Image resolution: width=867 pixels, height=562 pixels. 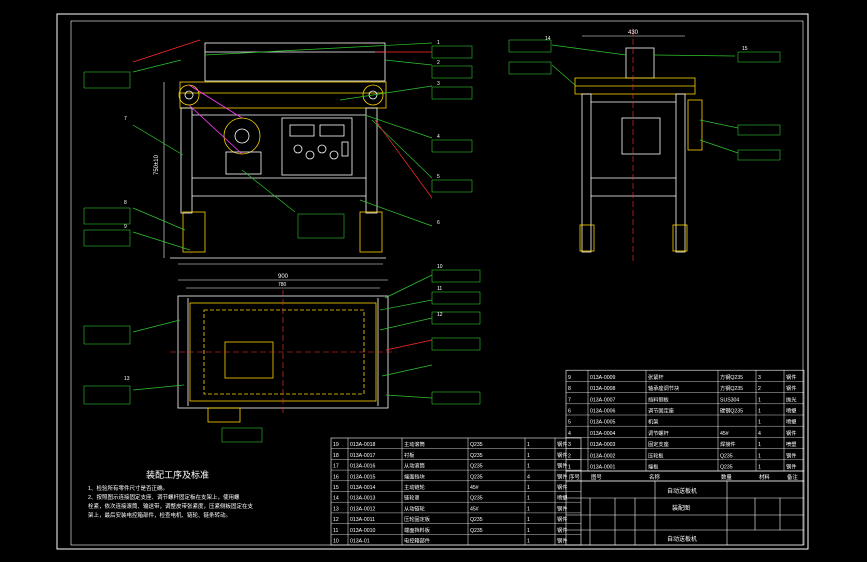 I want to click on callout-number: 6, so click(x=438, y=223).